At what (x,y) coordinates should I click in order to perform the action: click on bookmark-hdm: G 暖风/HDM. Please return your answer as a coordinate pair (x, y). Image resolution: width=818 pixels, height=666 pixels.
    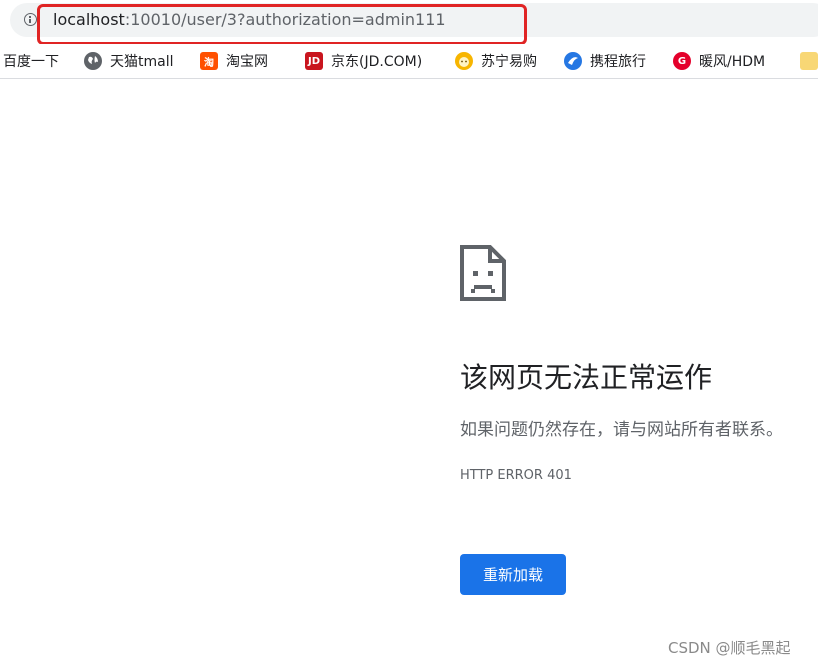
    Looking at the image, I should click on (719, 61).